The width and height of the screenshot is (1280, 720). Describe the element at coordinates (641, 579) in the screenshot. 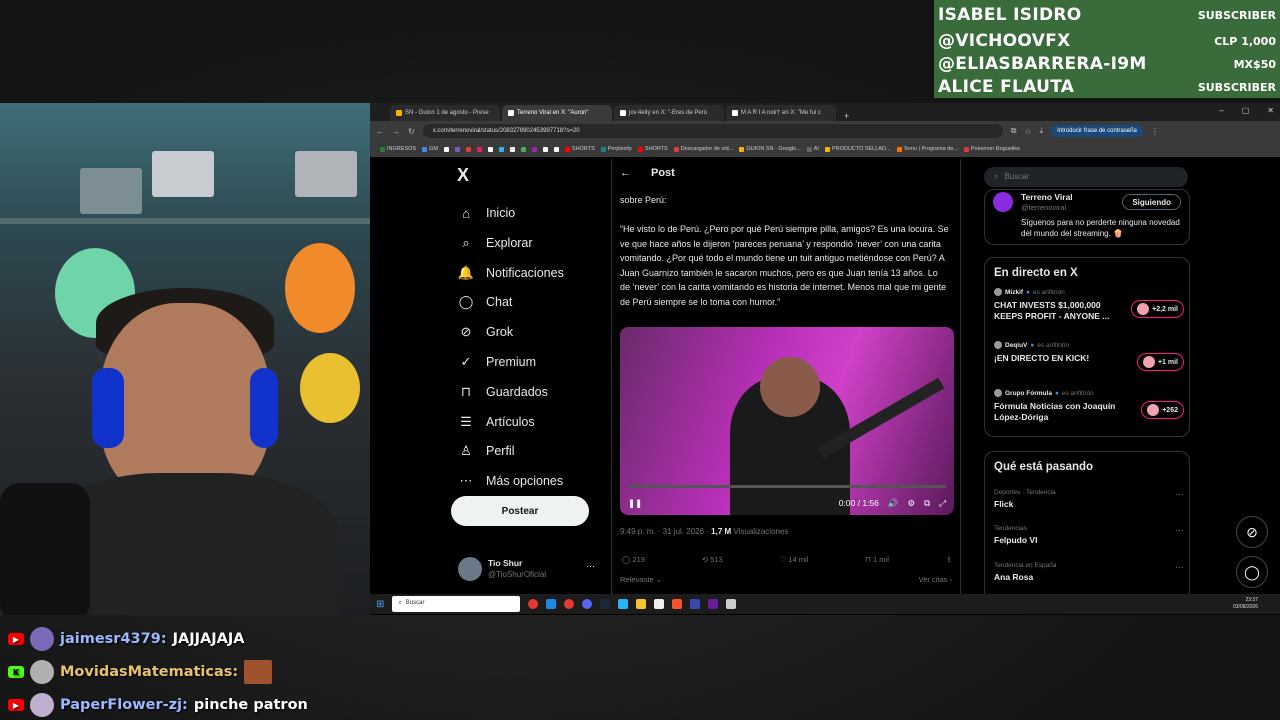

I see `sort-relevante: Relevante ⌄` at that location.